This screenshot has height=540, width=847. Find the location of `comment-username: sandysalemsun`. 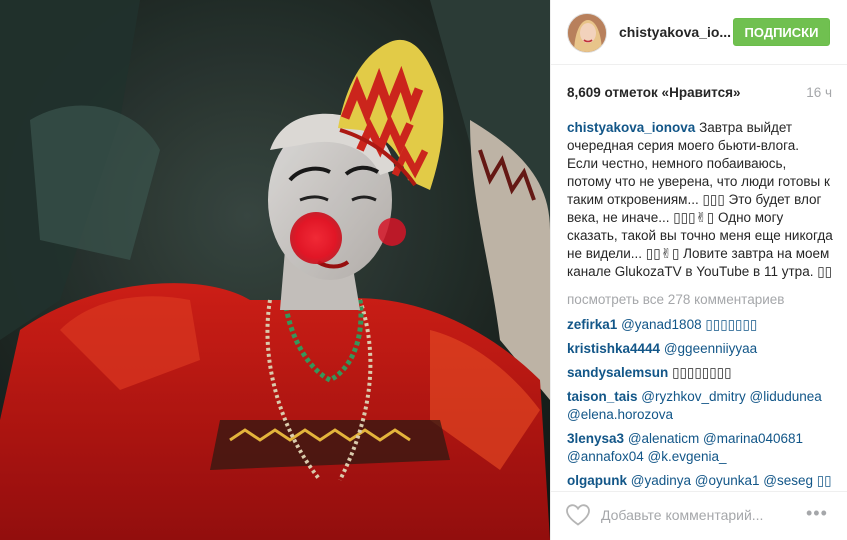

comment-username: sandysalemsun is located at coordinates (617, 372).